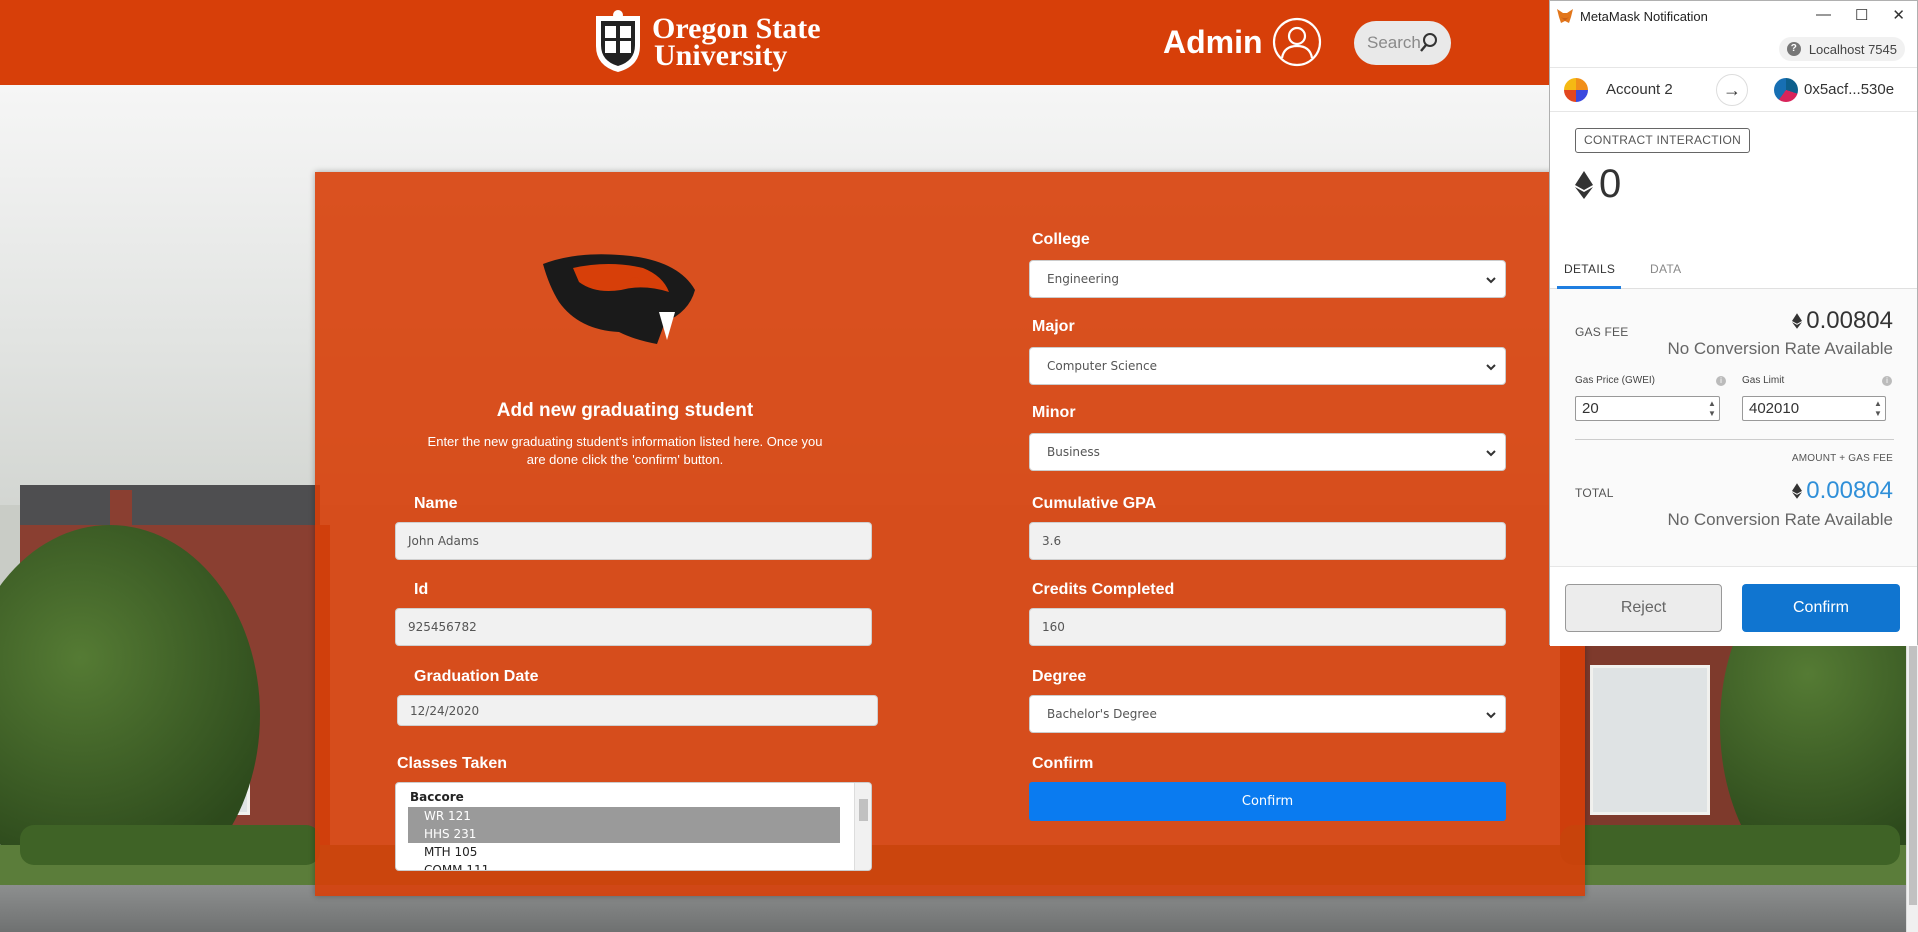 The height and width of the screenshot is (932, 1918). I want to click on major-label: Major, so click(1053, 326).